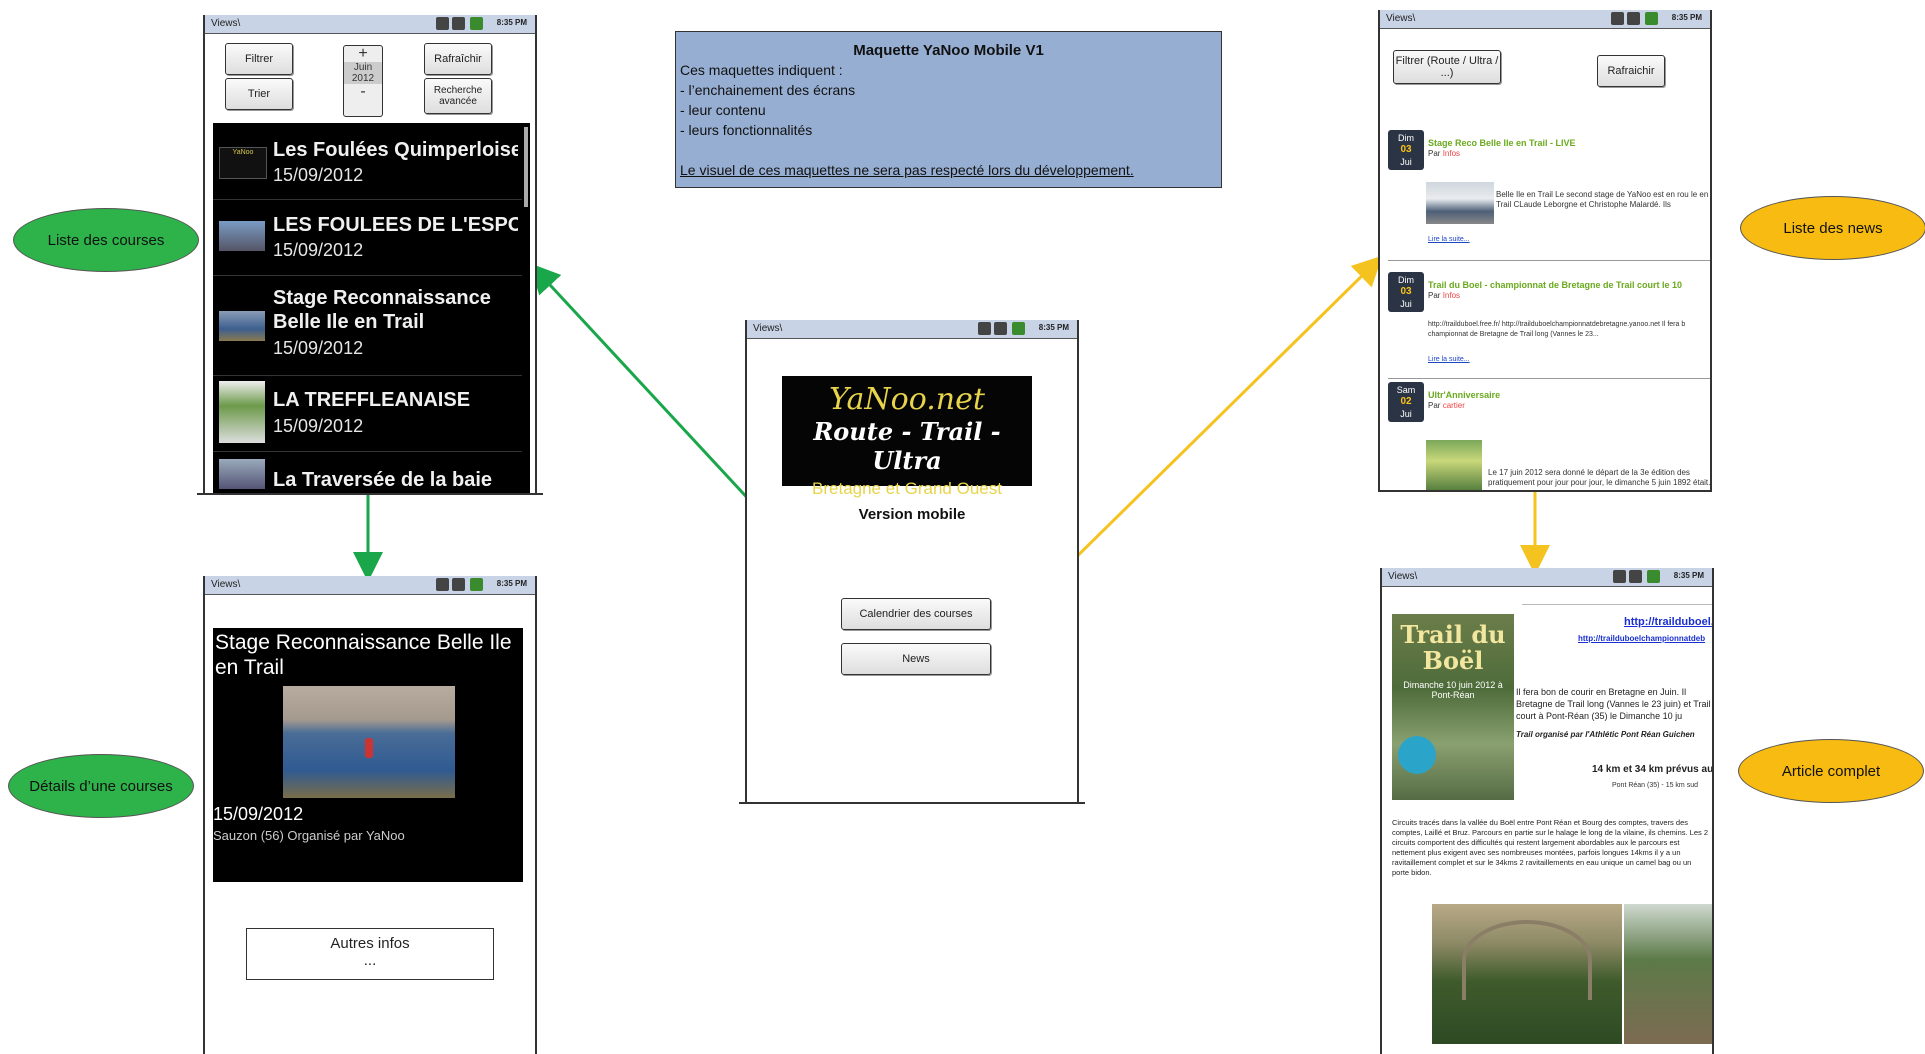  Describe the element at coordinates (363, 54) in the screenshot. I see `increment-button: +` at that location.